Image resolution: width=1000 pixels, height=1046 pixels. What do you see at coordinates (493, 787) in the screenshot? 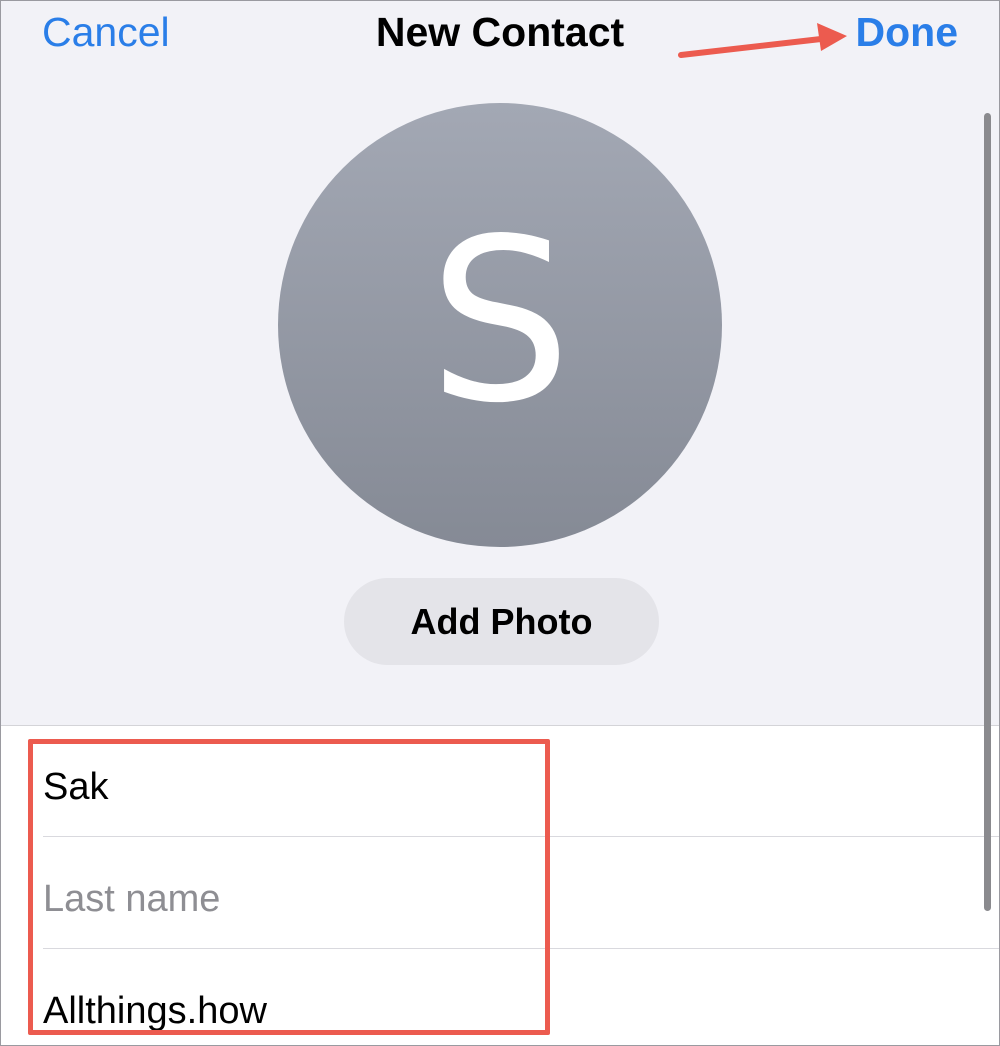
I see `first-name-field` at bounding box center [493, 787].